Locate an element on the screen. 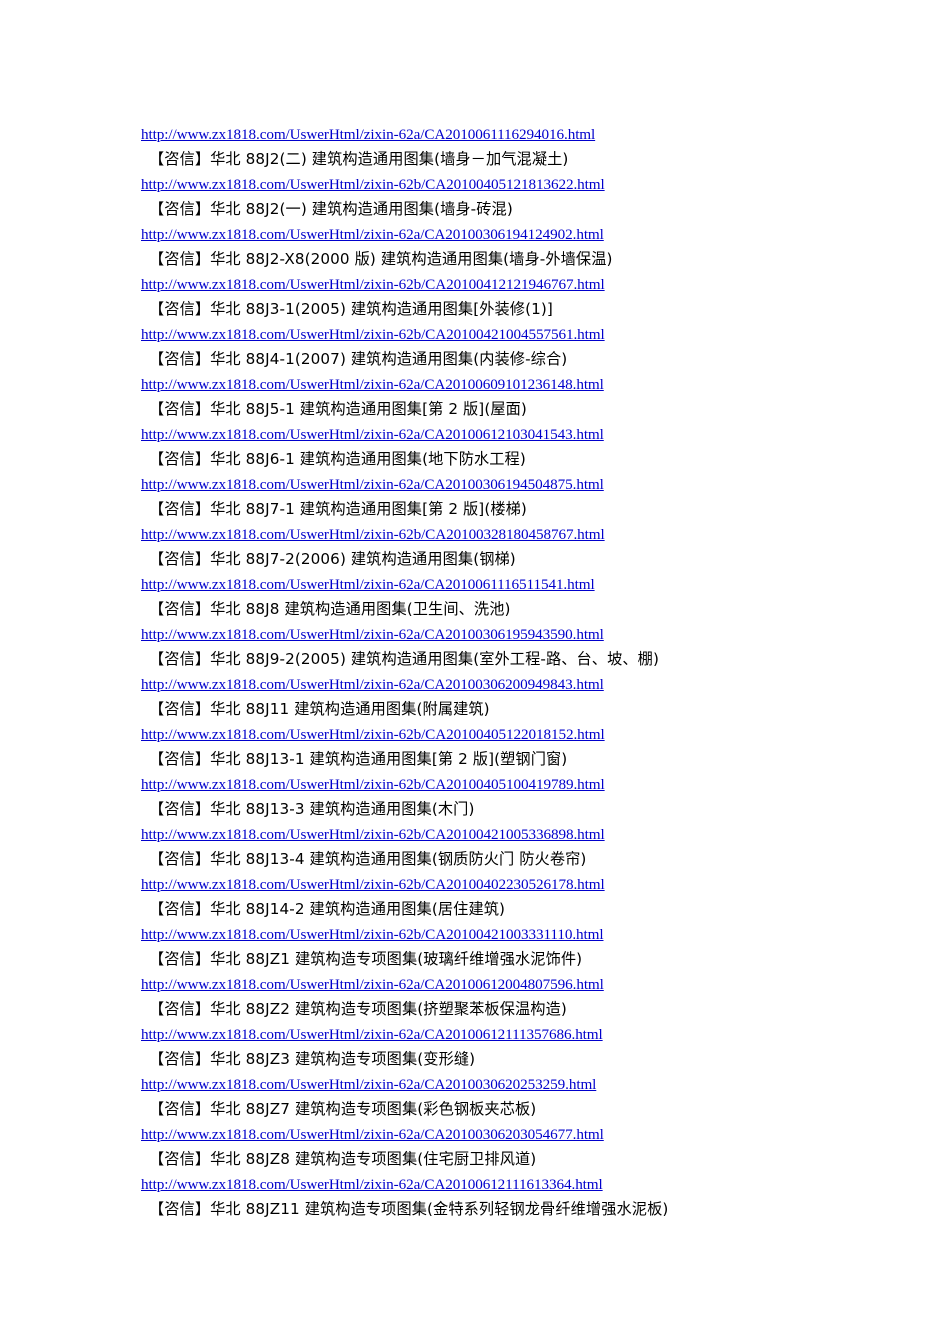 Image resolution: width=950 pixels, height=1344 pixels. entry-title: 【咨信】华北 88J13-1 建筑构造通用图集[第 2 版](塑钢门窗) is located at coordinates (358, 759).